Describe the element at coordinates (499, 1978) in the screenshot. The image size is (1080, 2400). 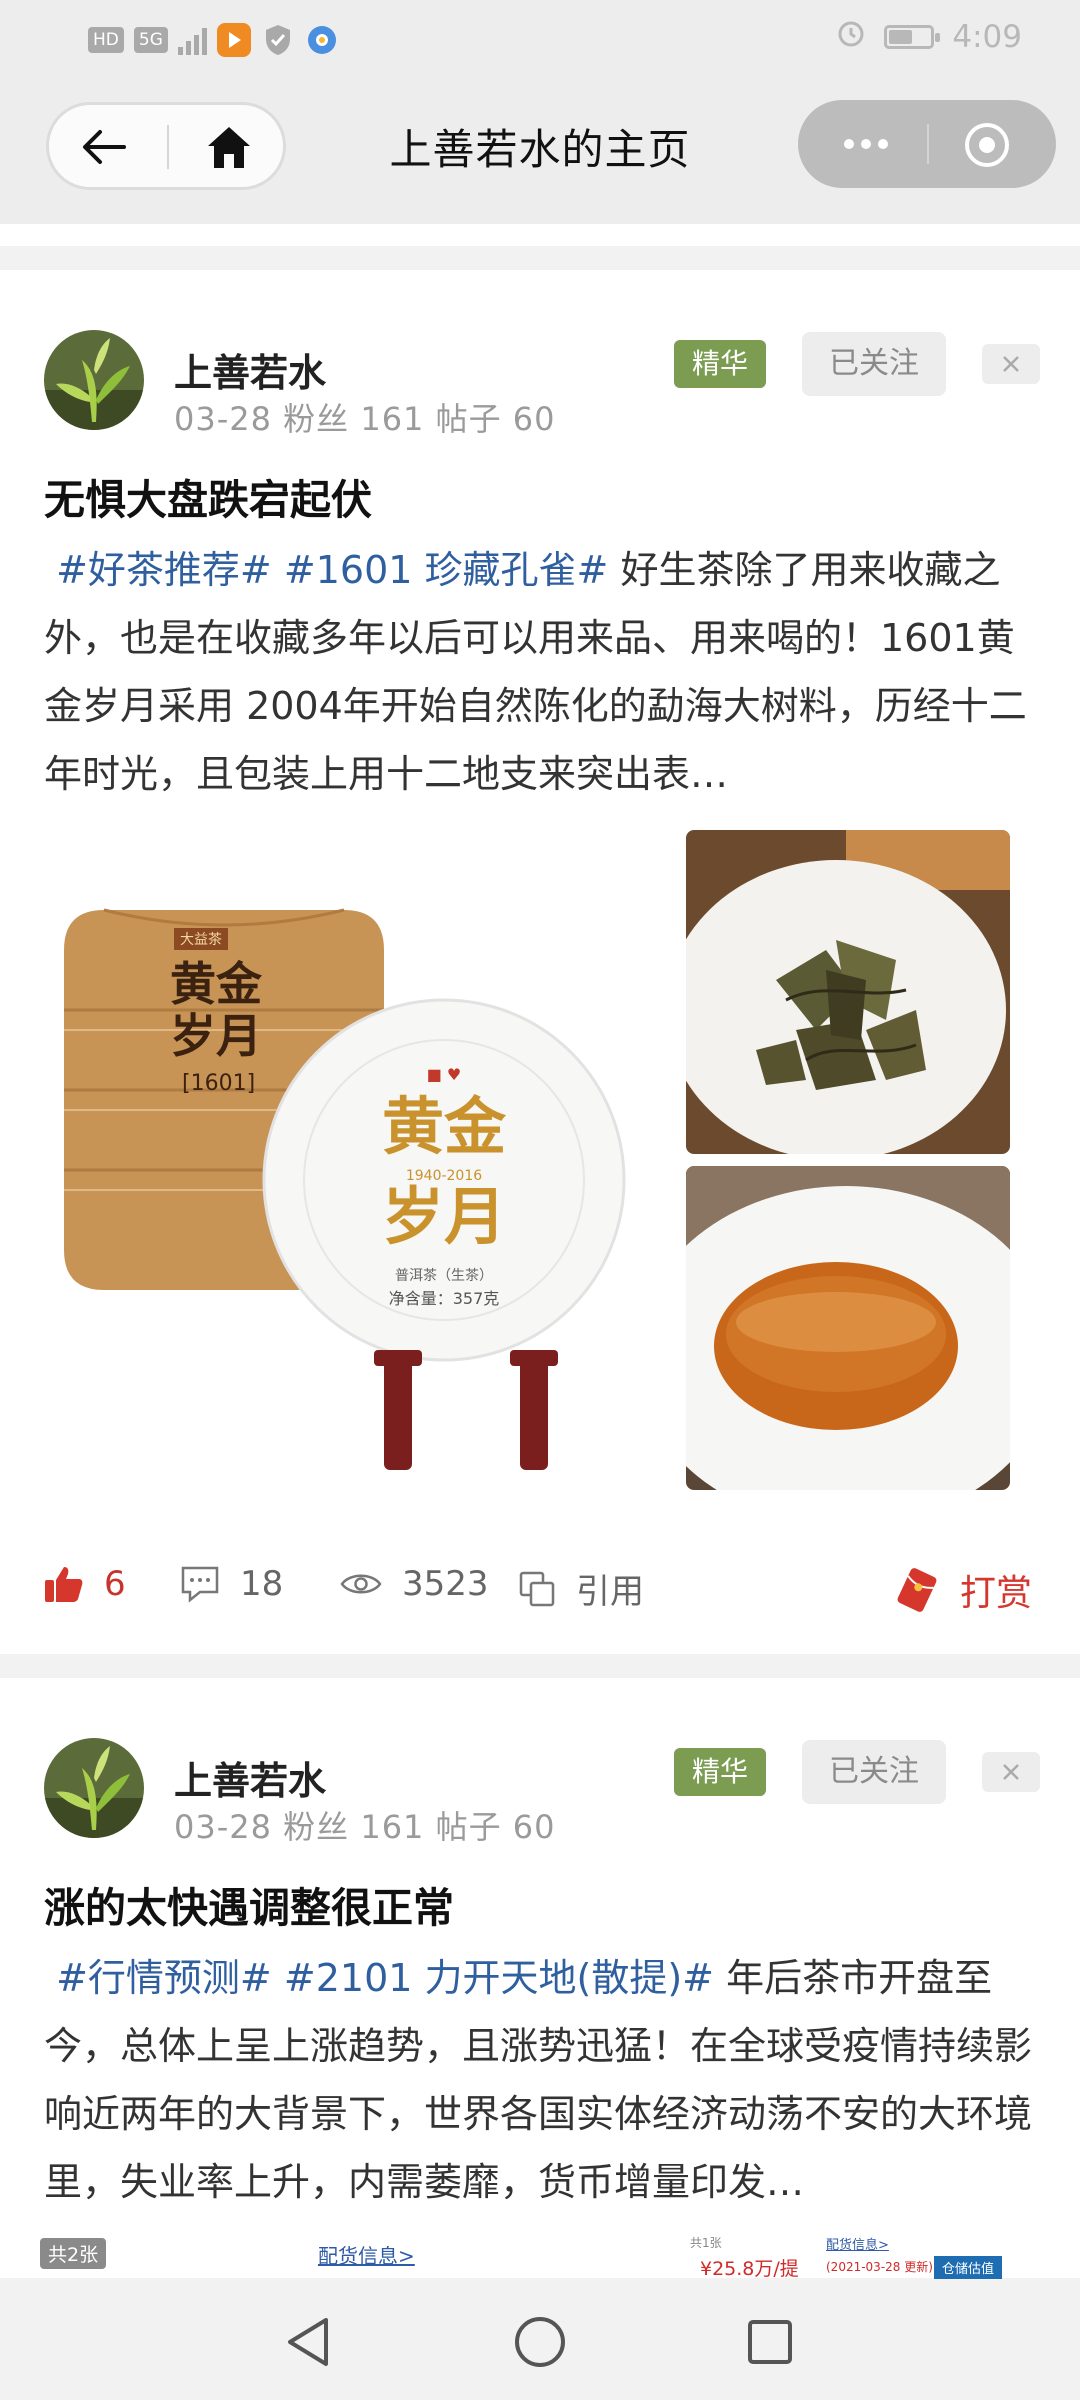
I see `topic-tag: #2101 力开天地(散提)#` at that location.